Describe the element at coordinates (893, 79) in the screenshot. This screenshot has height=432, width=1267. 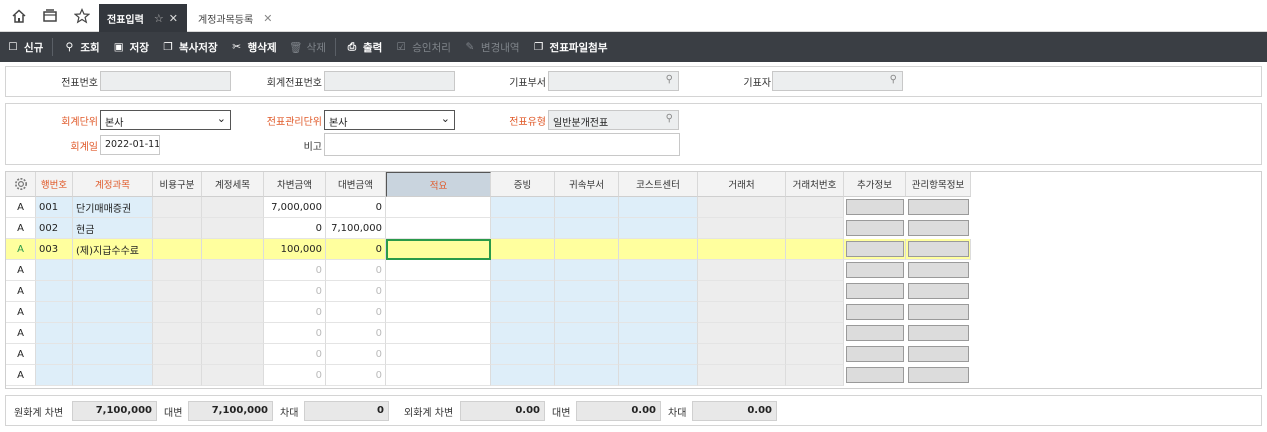
I see `search-icon: ⚲` at that location.